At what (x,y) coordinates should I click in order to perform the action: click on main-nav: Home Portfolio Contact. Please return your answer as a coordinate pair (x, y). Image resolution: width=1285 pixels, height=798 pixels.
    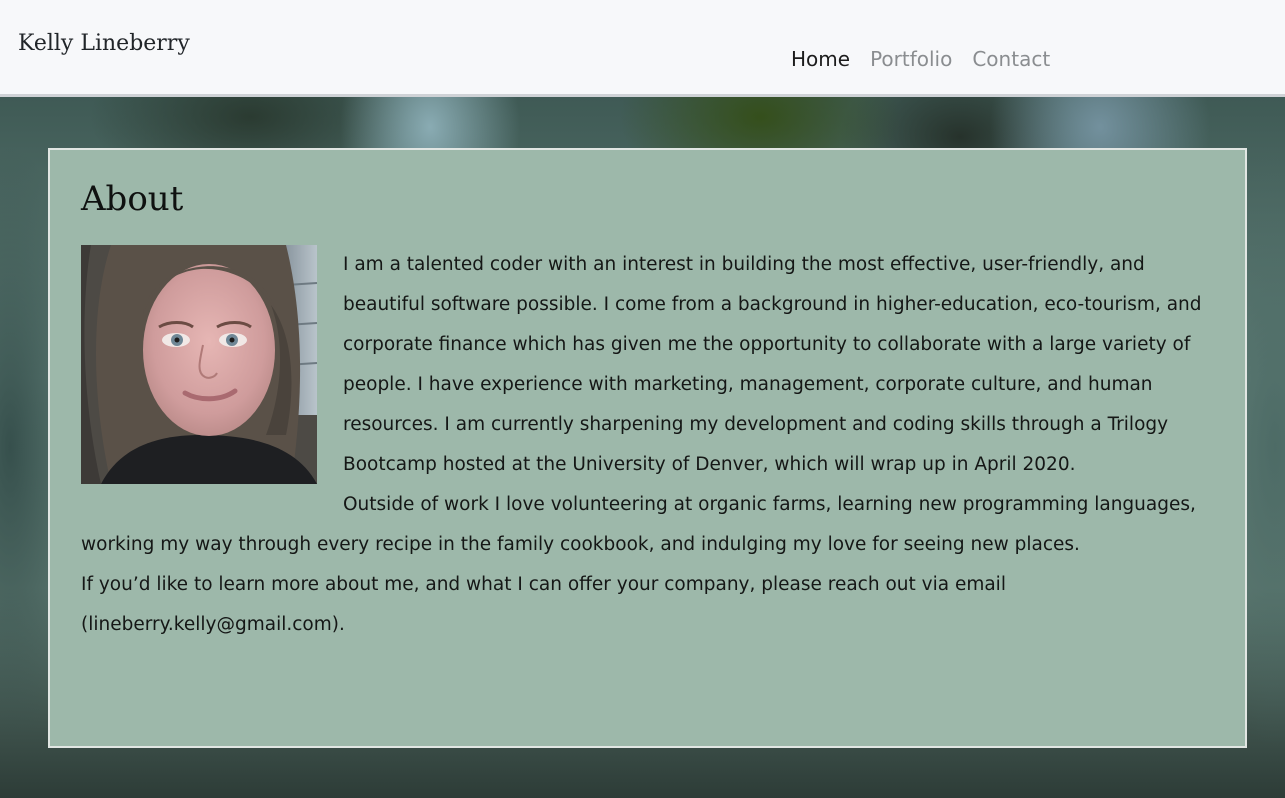
    Looking at the image, I should click on (920, 59).